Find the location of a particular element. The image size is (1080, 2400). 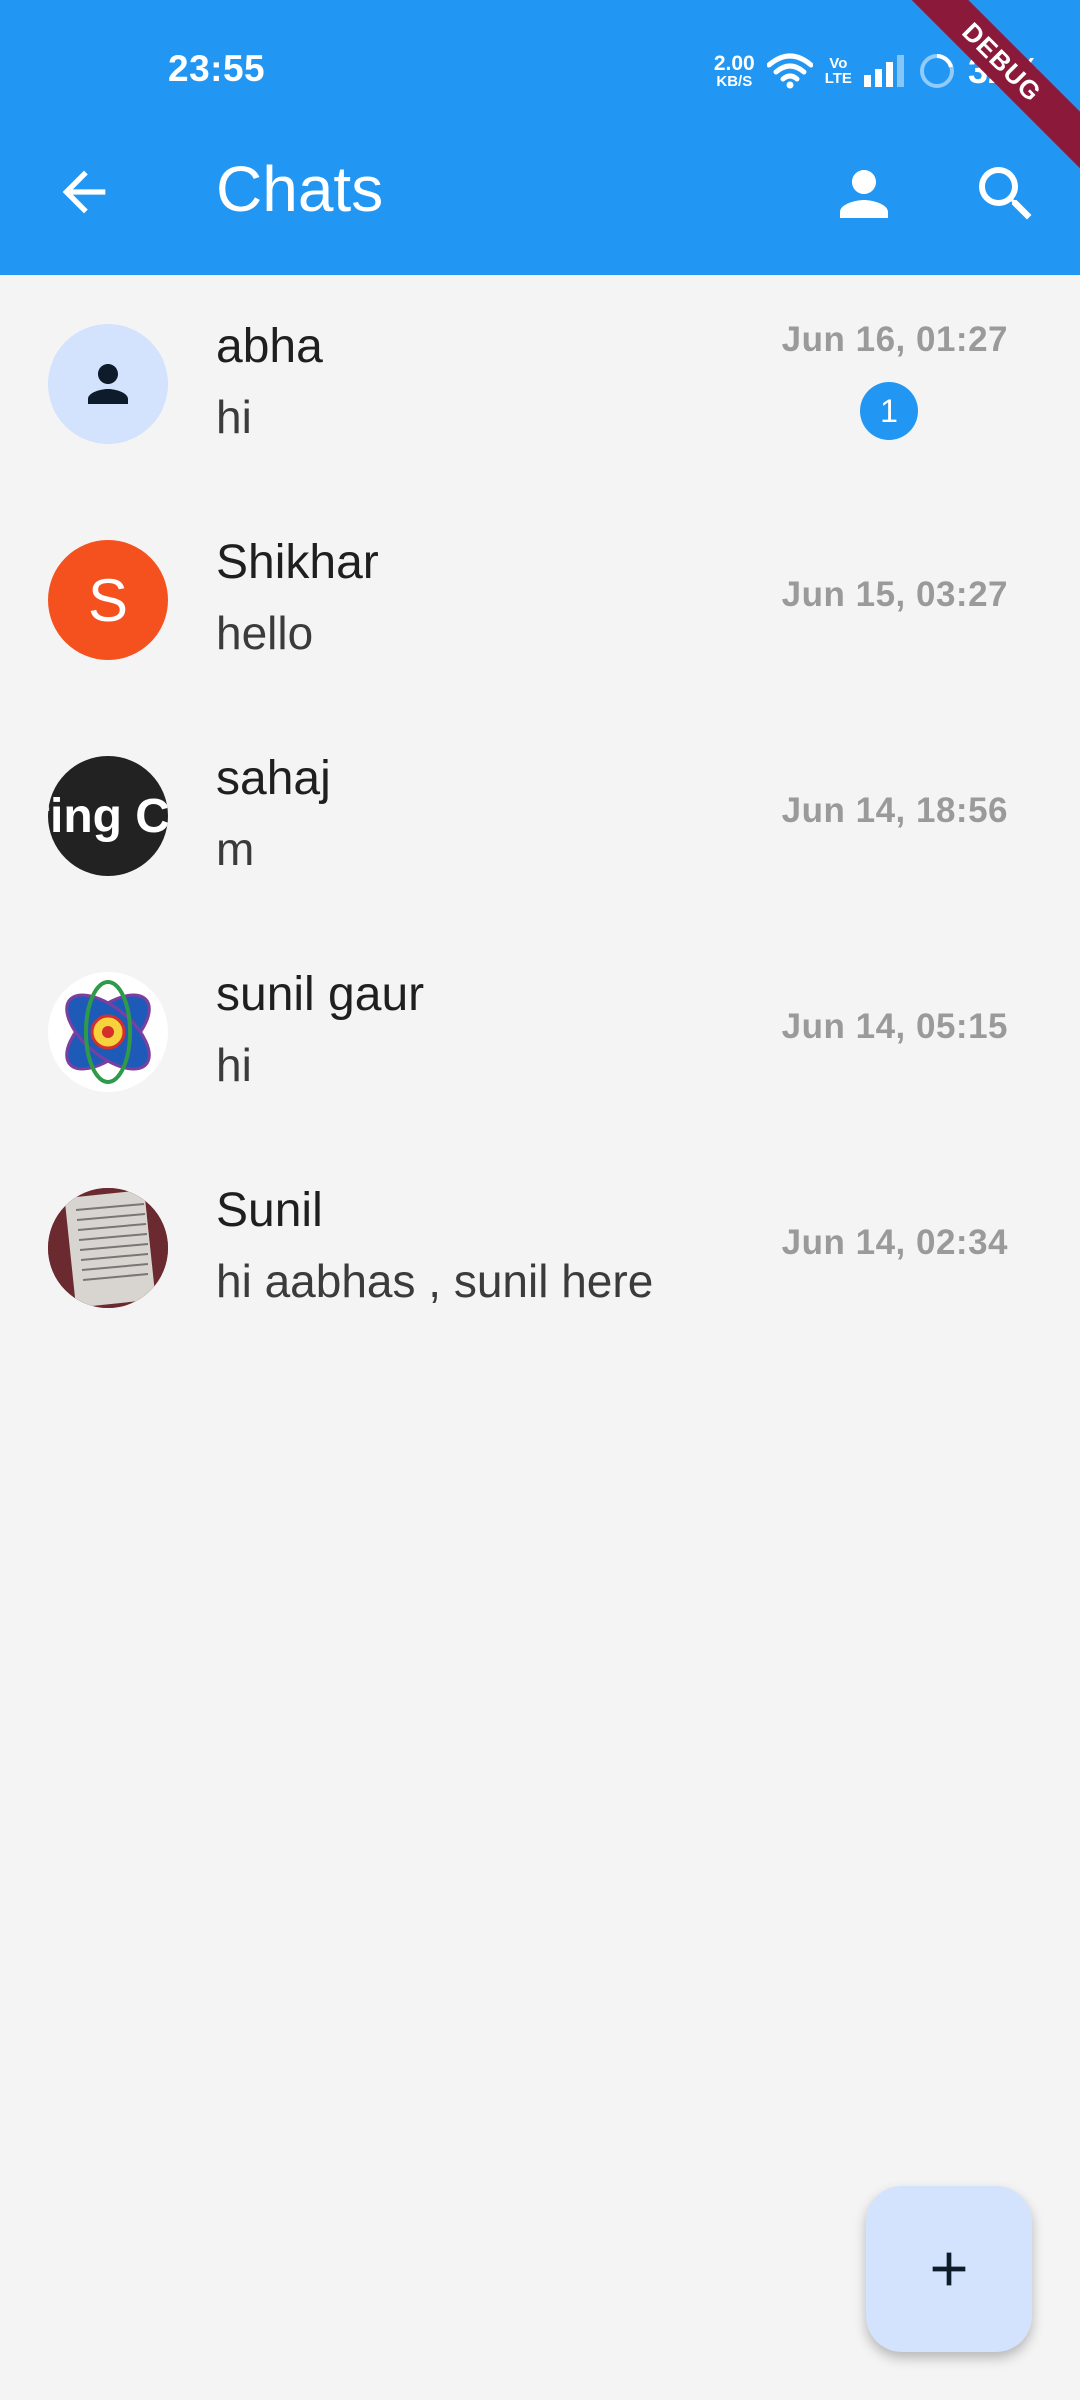

avatar-image-text: ting C is located at coordinates (108, 816).